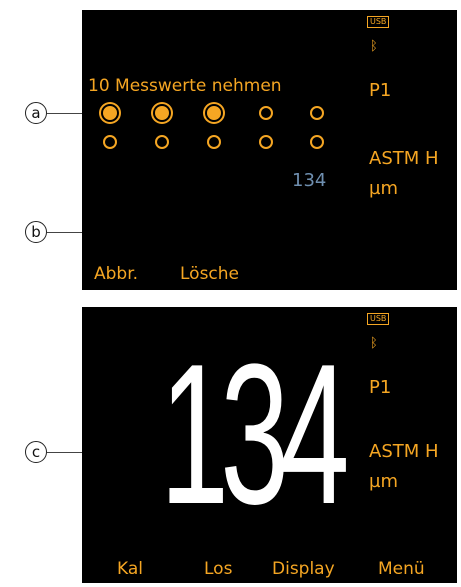 The image size is (461, 587). I want to click on current-value: 134, so click(309, 180).